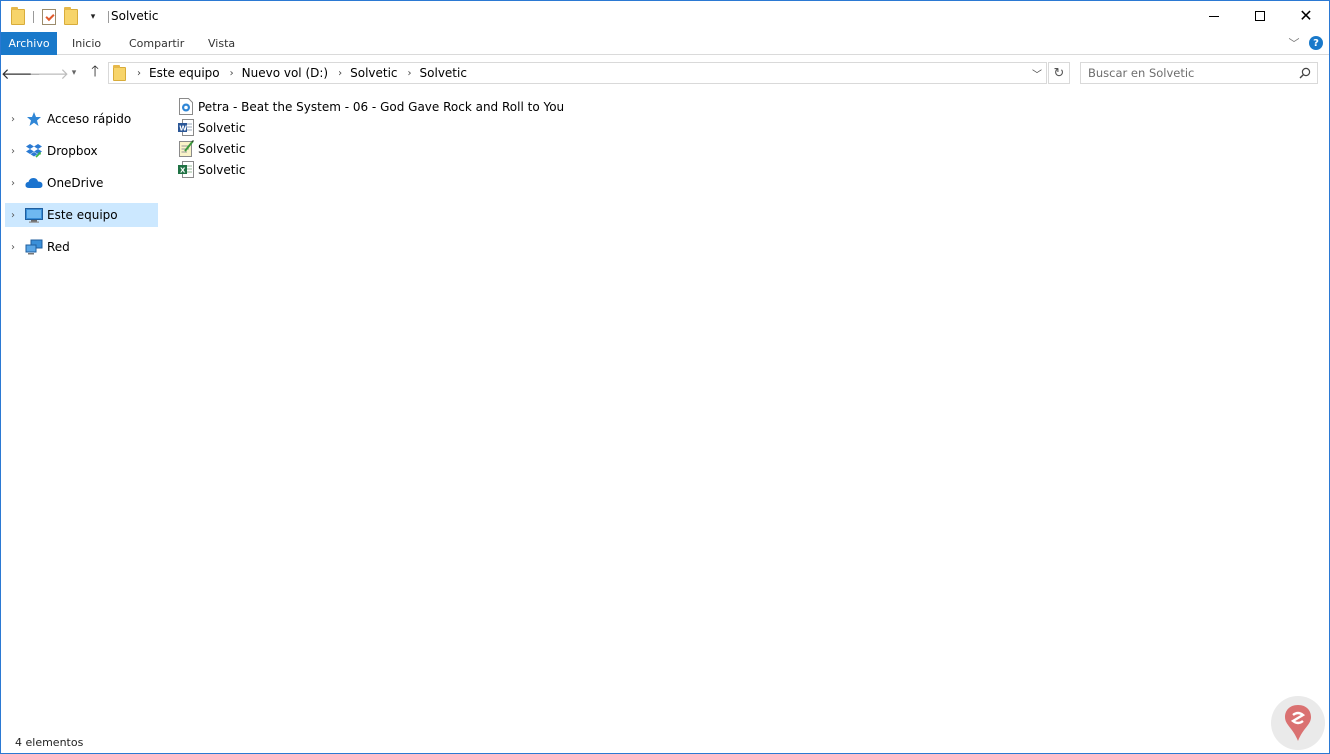  What do you see at coordinates (49, 742) in the screenshot?
I see `item-count: 4 elementos` at bounding box center [49, 742].